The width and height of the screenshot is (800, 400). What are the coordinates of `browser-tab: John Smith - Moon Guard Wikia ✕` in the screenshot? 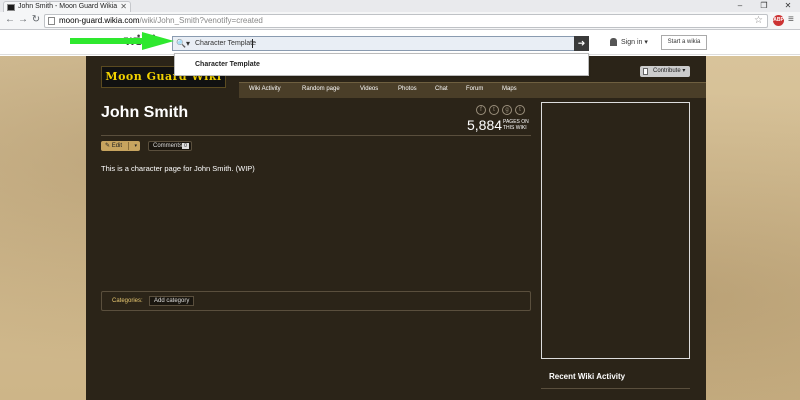 It's located at (67, 6).